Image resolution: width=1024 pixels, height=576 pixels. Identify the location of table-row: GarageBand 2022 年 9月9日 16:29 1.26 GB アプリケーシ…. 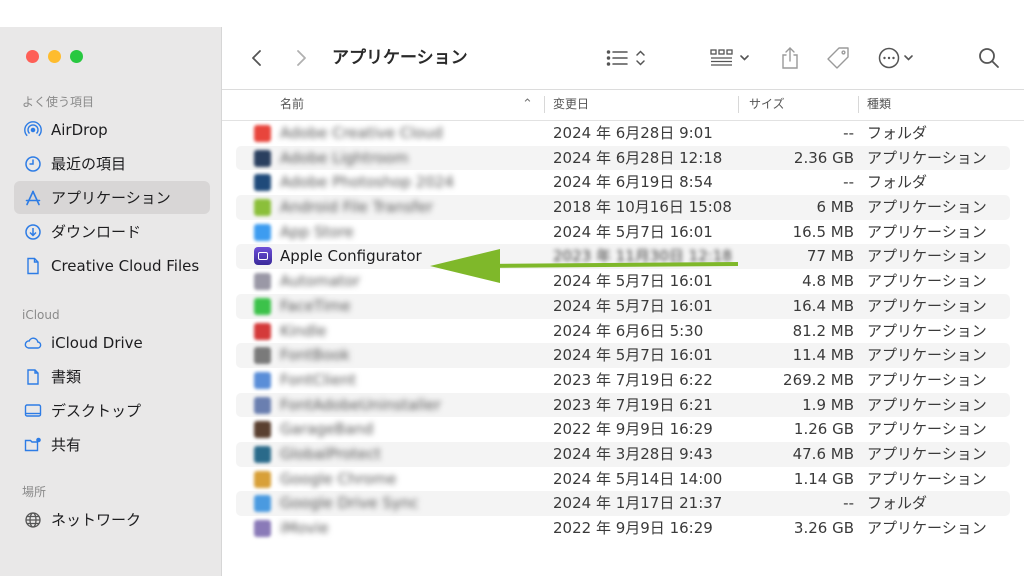
(623, 429).